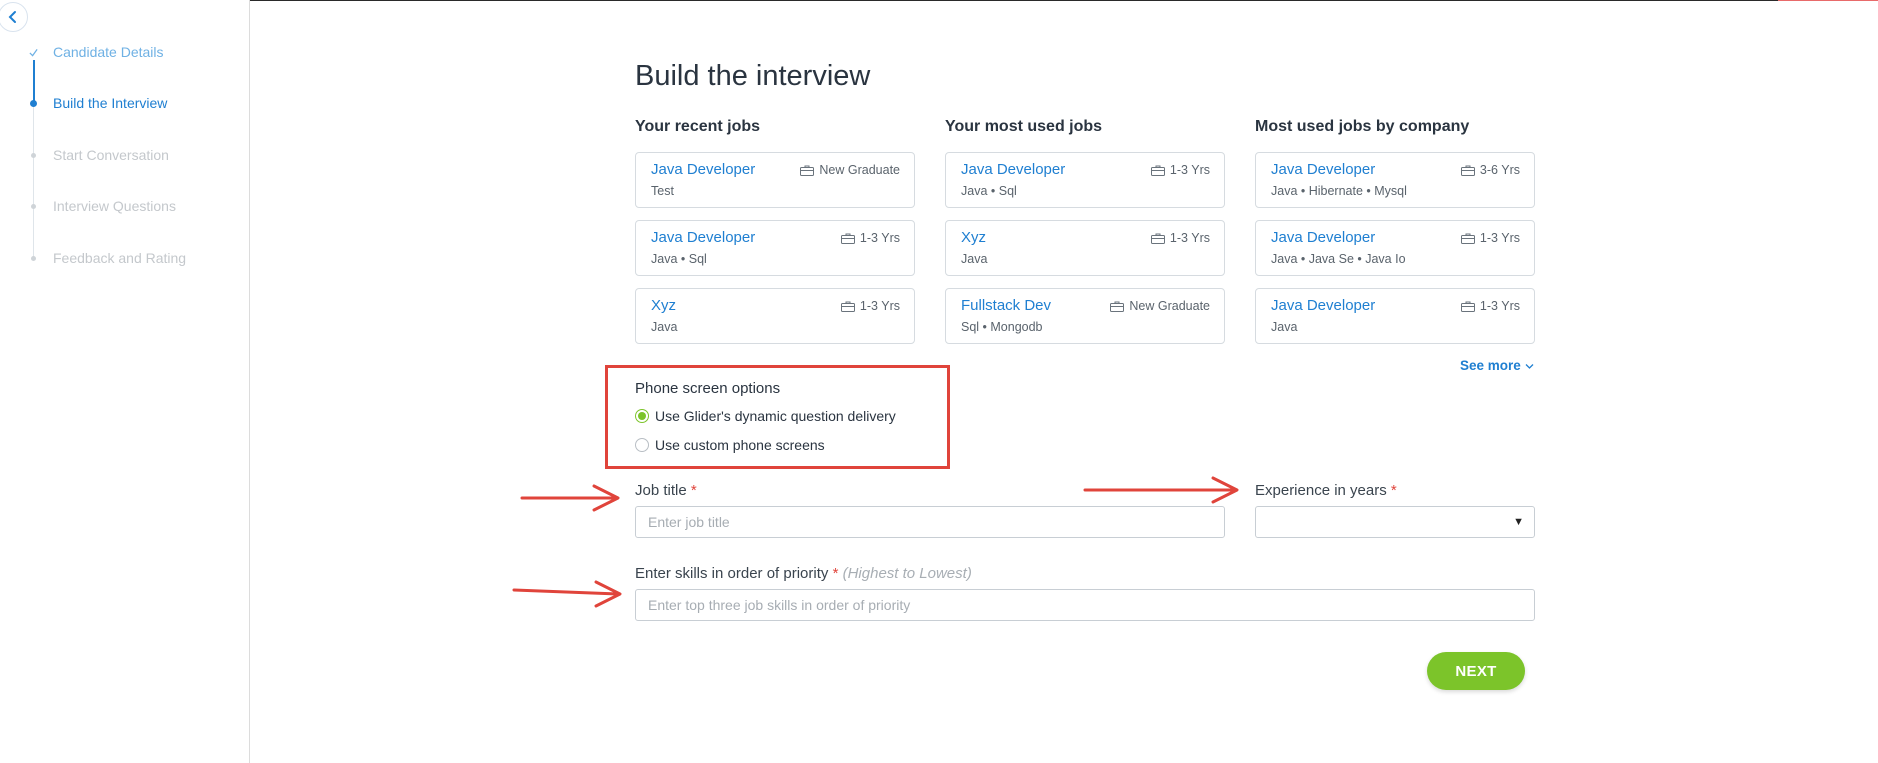 The height and width of the screenshot is (763, 1878). I want to click on job-skills: Test, so click(662, 191).